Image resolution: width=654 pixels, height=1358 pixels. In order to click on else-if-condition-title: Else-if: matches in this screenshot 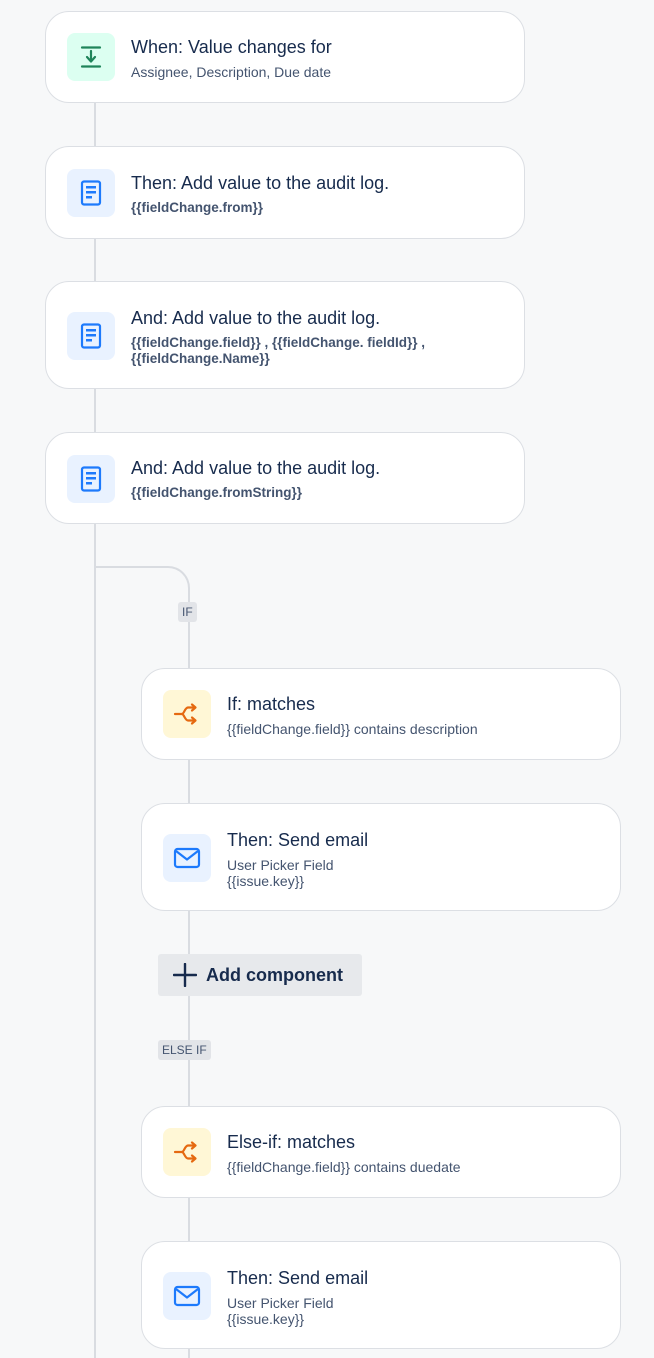, I will do `click(291, 1142)`.